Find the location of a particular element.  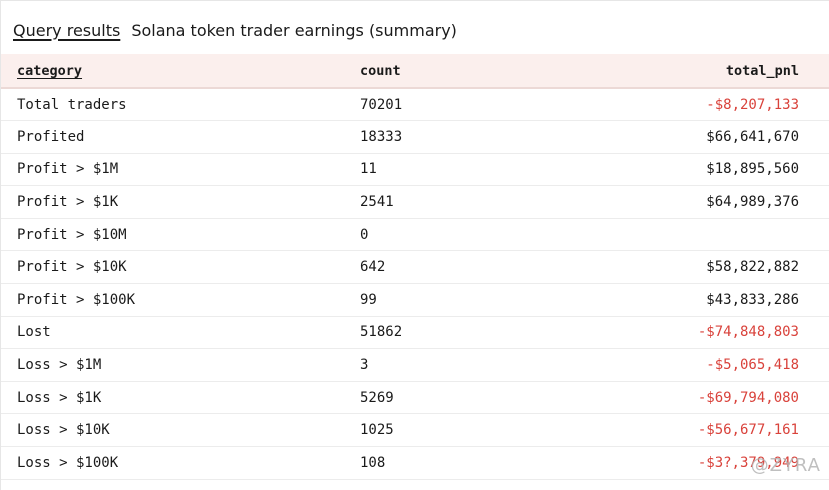

table-row: Profit > $1M 11 $18,895,560 is located at coordinates (415, 169).